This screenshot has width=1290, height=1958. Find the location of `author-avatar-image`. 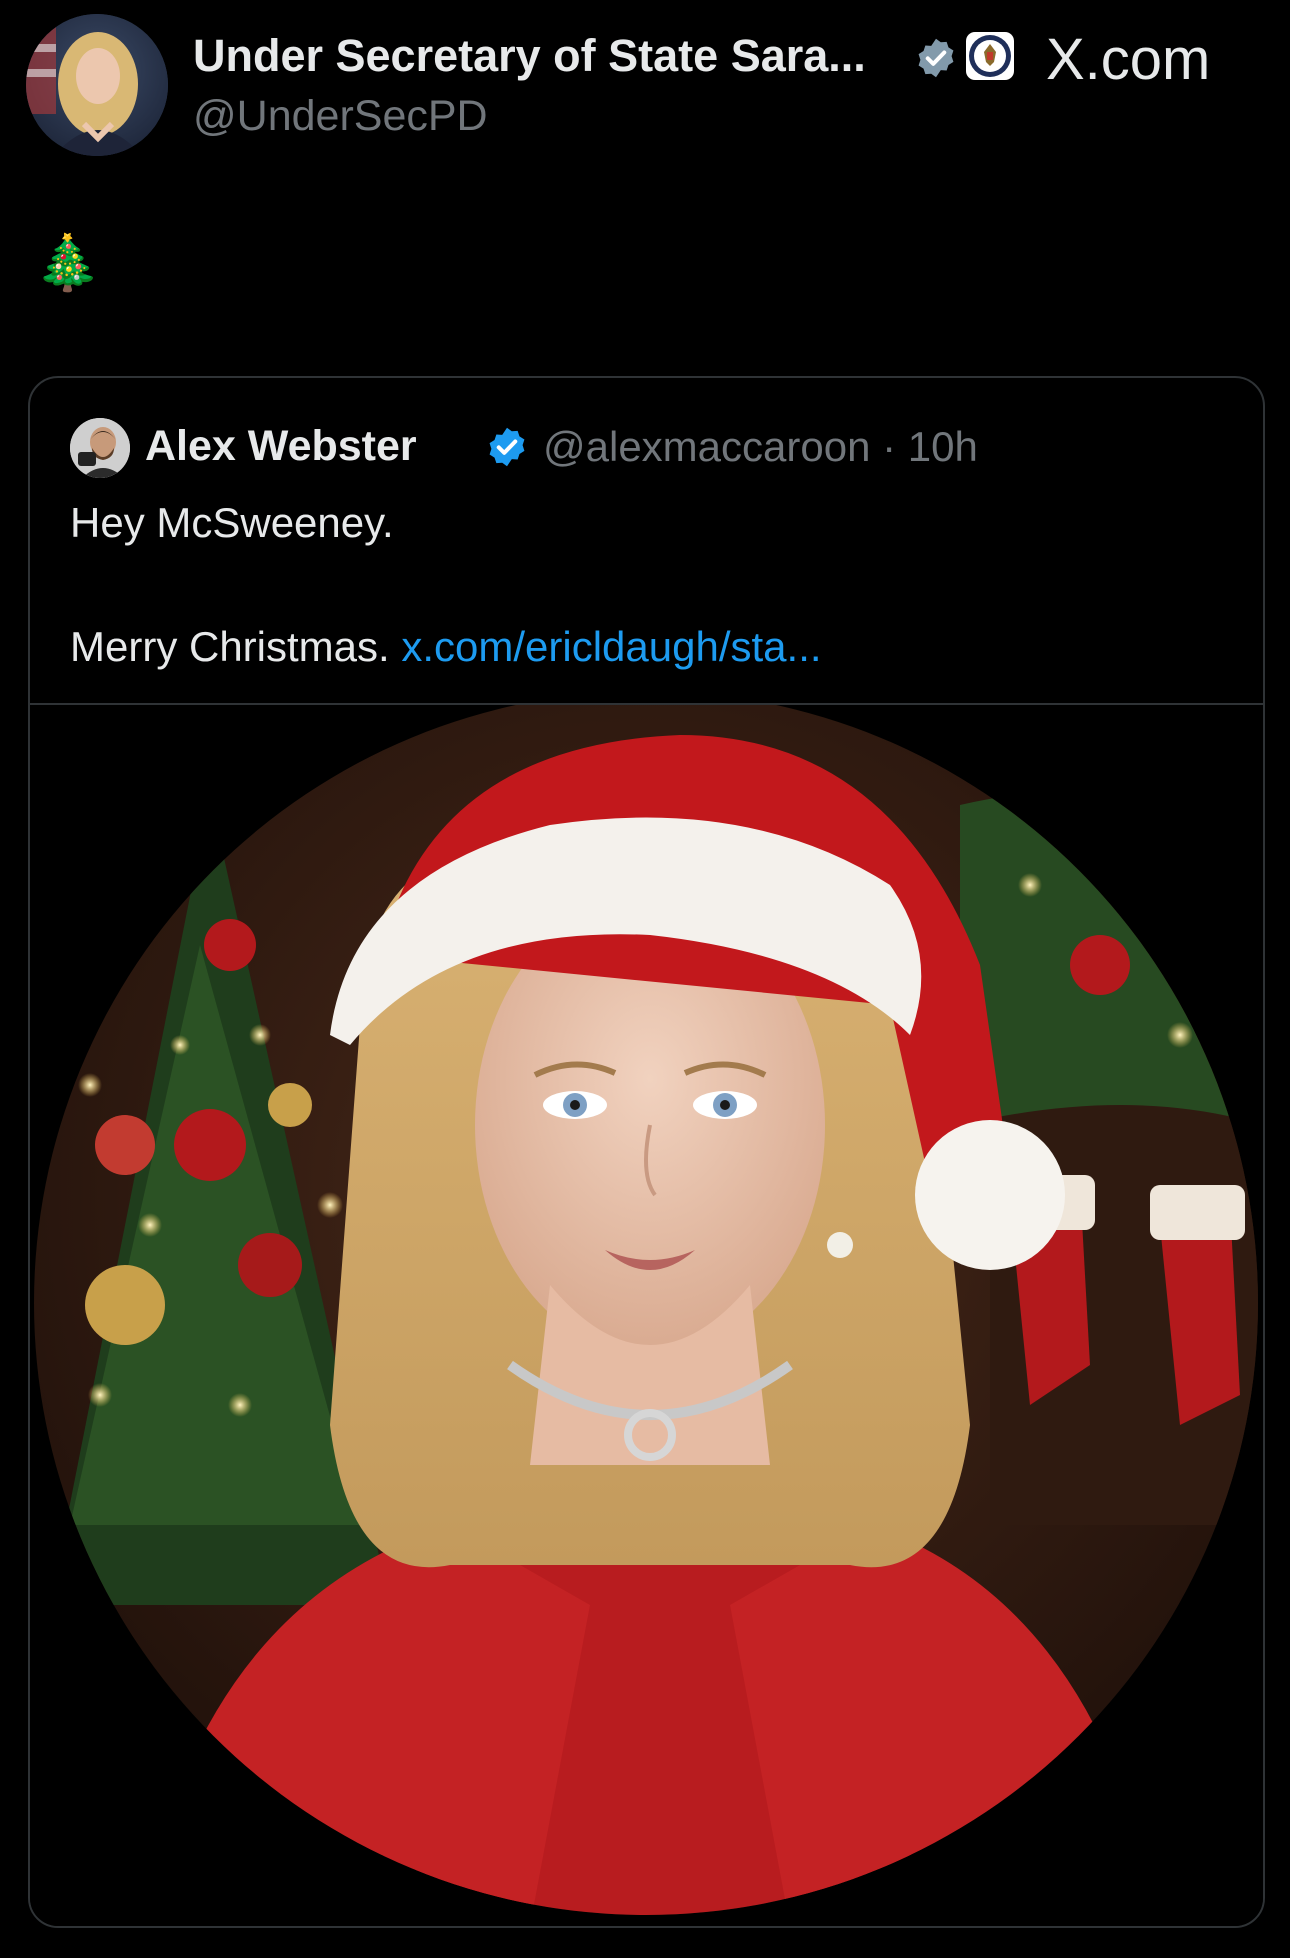

author-avatar-image is located at coordinates (97, 85).